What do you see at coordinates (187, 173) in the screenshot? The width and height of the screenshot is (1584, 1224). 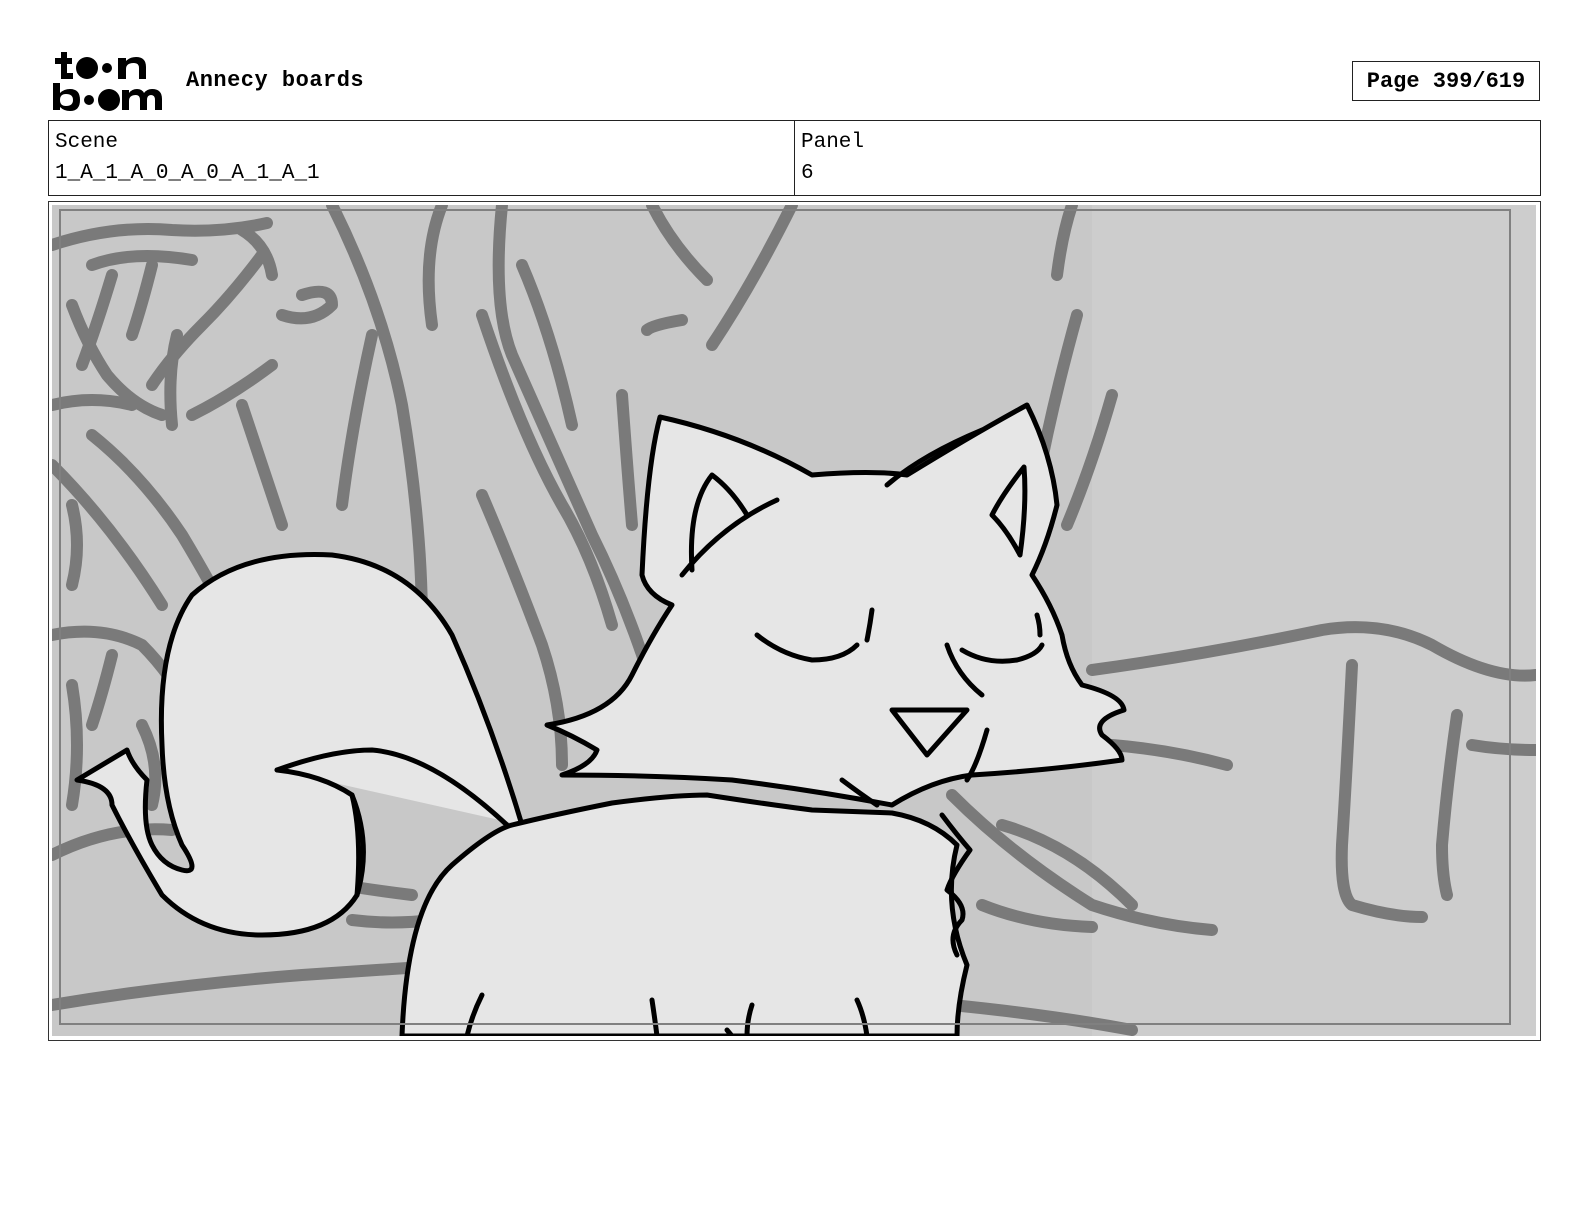 I see `scene-value: 1_A_1_A_0_A_0_A_1_A_1` at bounding box center [187, 173].